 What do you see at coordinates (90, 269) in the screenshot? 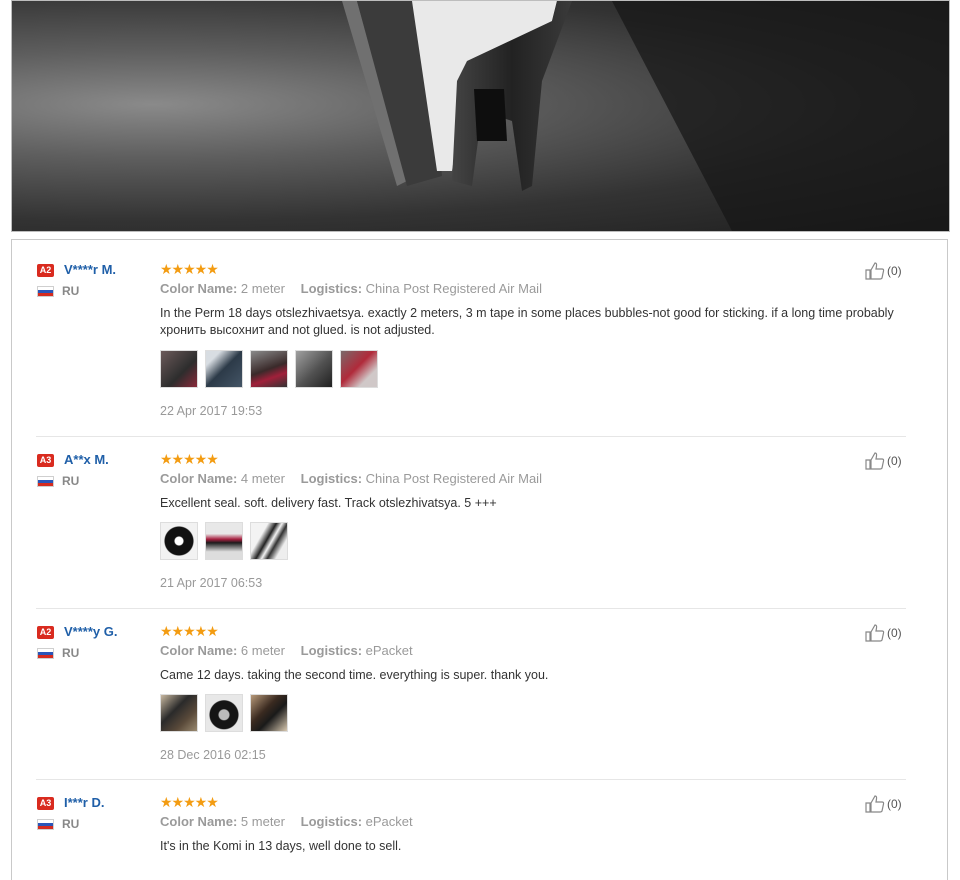
I see `reviewer-name: V****r M.` at bounding box center [90, 269].